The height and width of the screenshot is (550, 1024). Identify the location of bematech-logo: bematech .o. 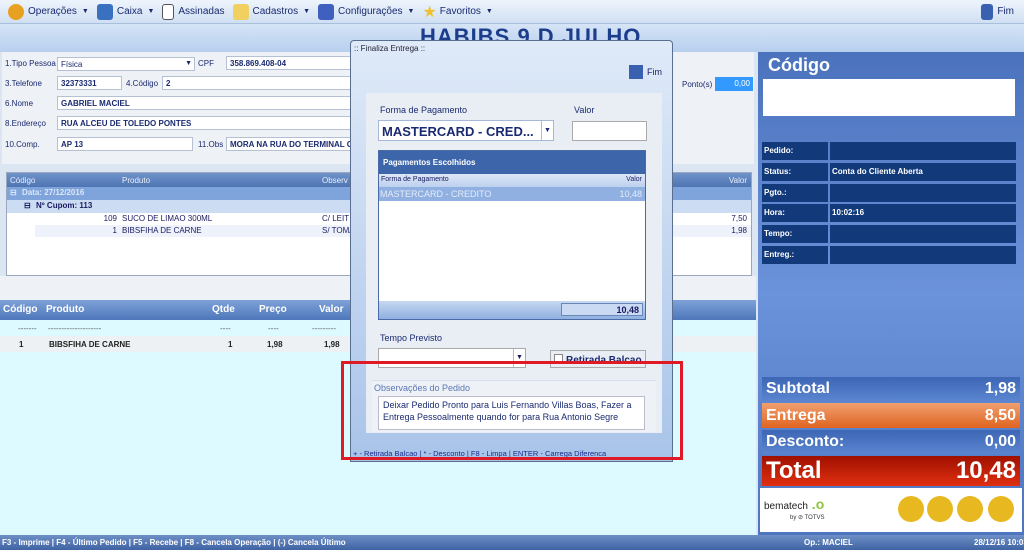
(794, 504).